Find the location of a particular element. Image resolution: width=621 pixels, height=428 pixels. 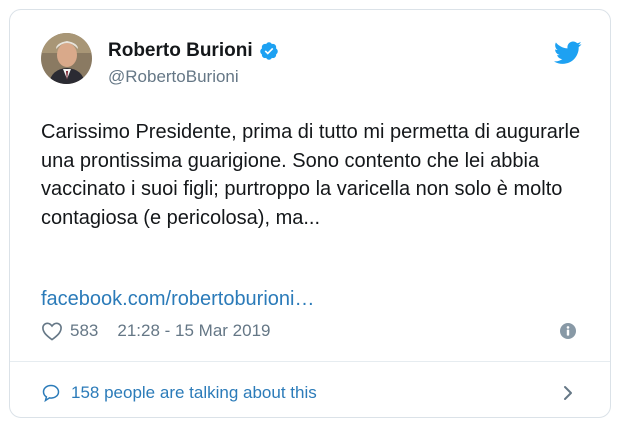

author-name-row: Roberto Burioni is located at coordinates (193, 51).